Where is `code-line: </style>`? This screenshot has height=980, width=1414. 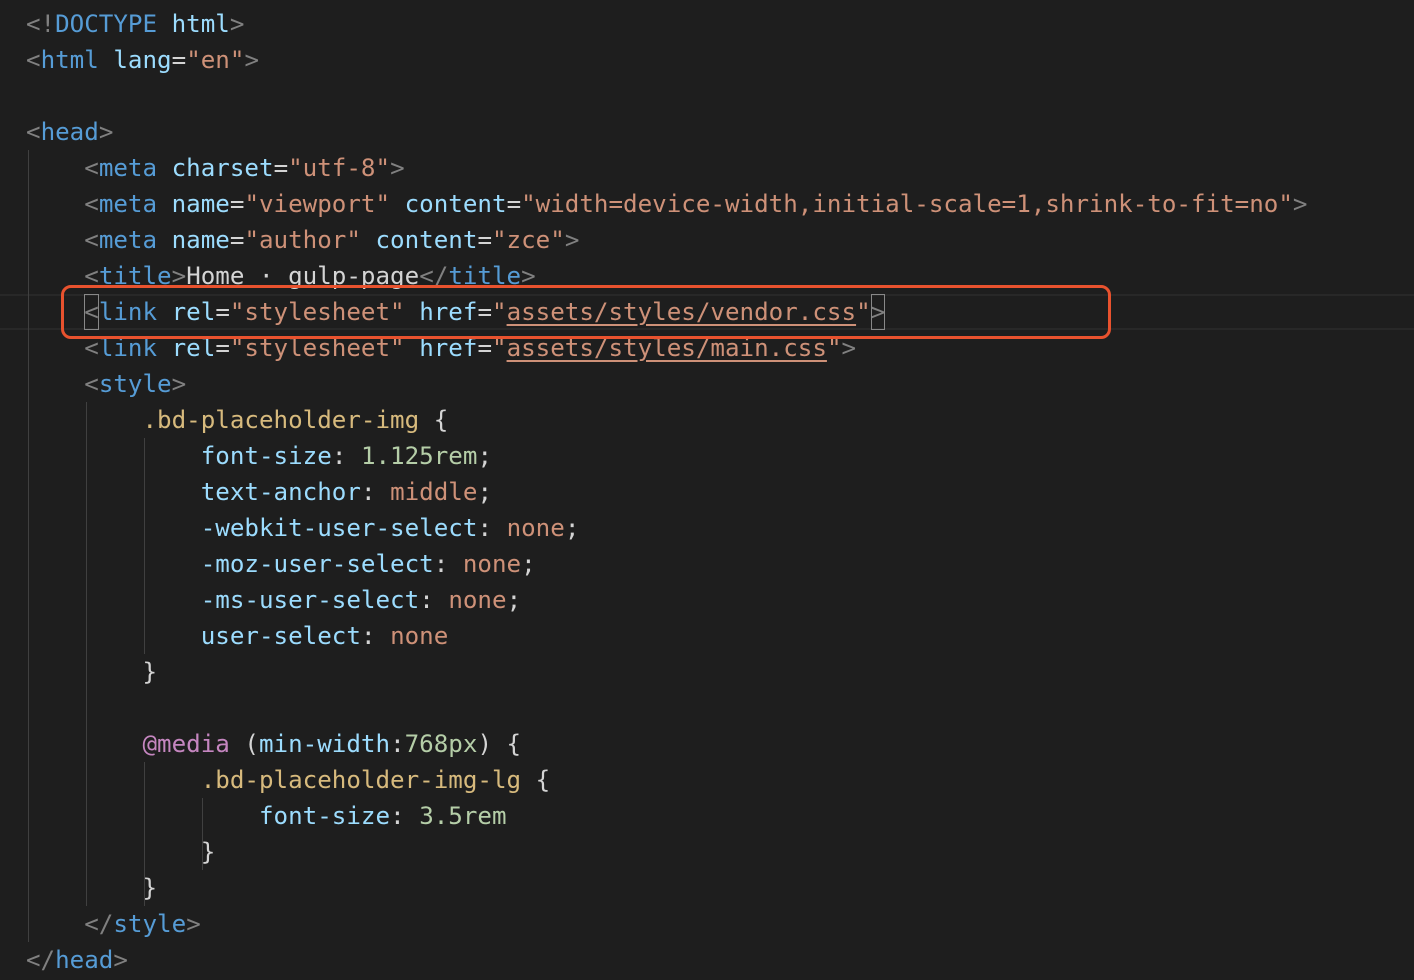 code-line: </style> is located at coordinates (707, 924).